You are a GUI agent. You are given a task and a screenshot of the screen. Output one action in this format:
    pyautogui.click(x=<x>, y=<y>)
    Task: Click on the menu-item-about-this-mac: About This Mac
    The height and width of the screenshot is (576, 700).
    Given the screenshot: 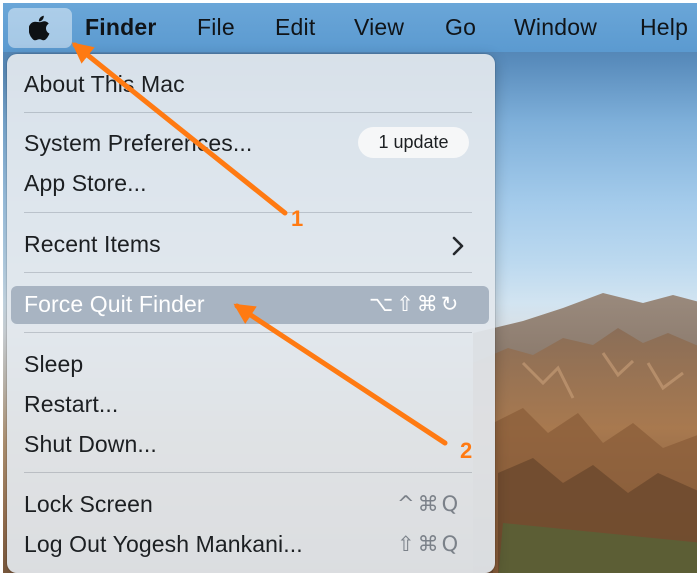 What is the action you would take?
    pyautogui.click(x=104, y=84)
    